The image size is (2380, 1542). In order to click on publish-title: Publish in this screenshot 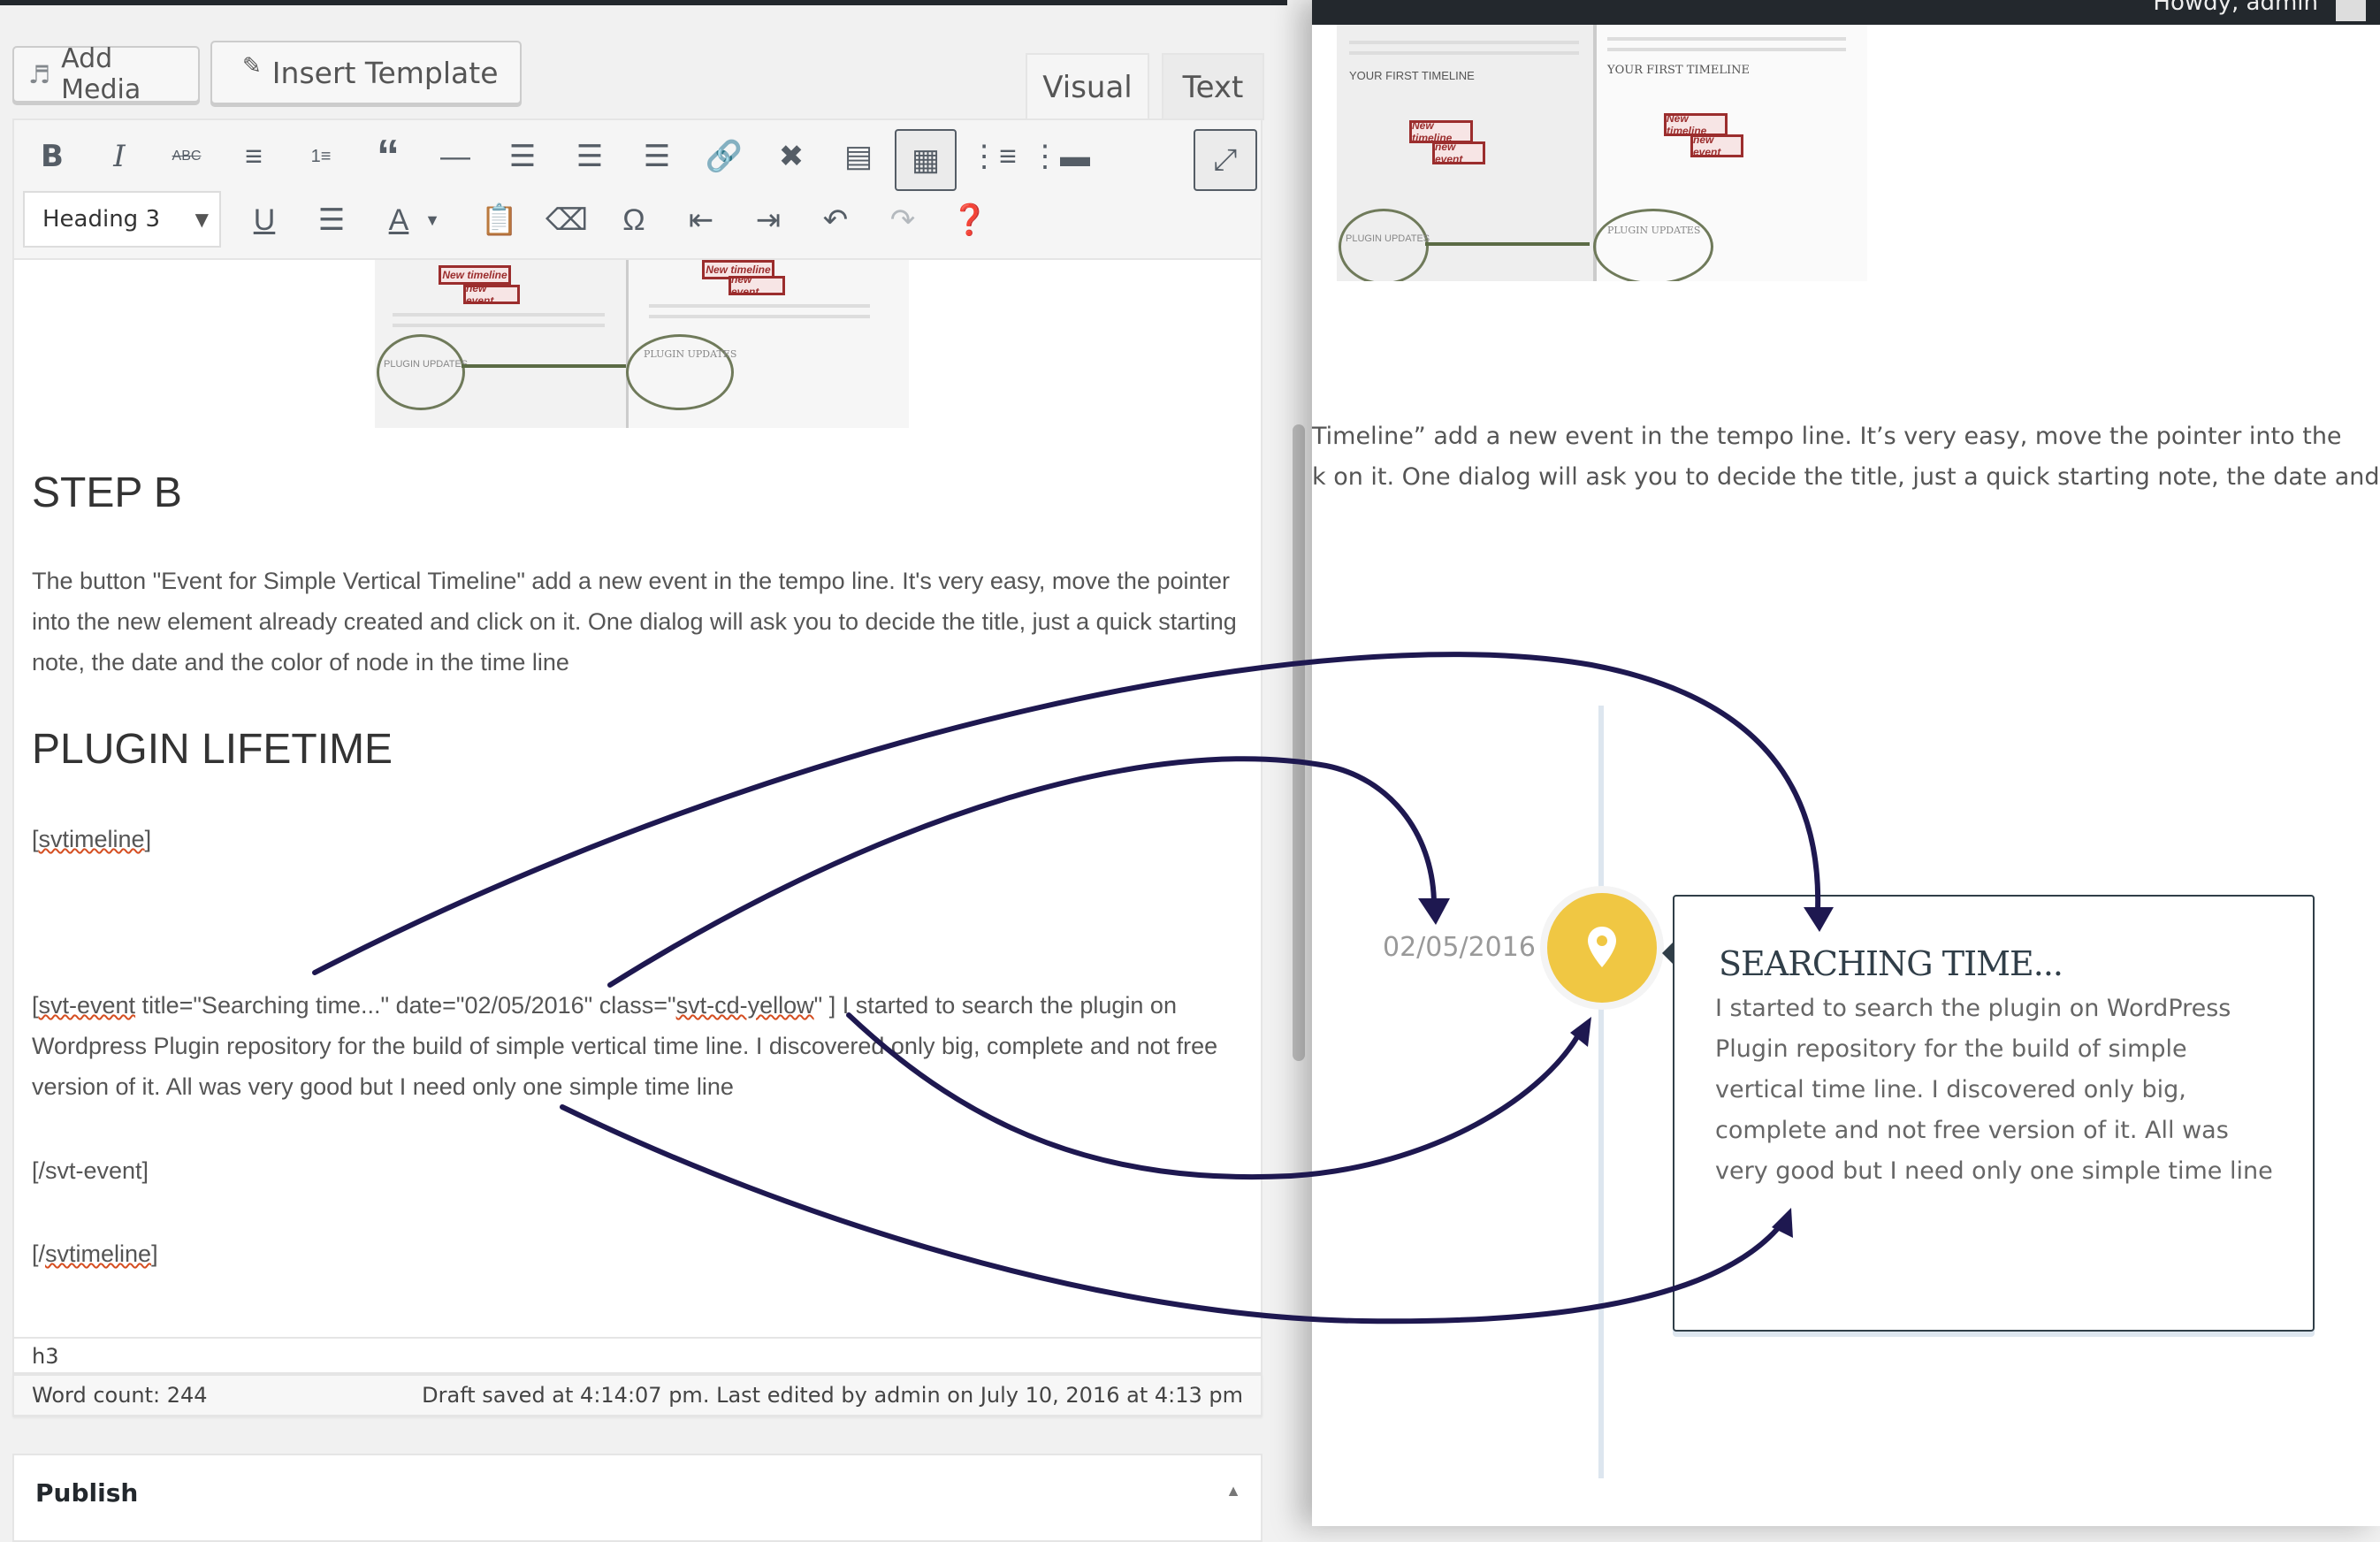, I will do `click(86, 1493)`.